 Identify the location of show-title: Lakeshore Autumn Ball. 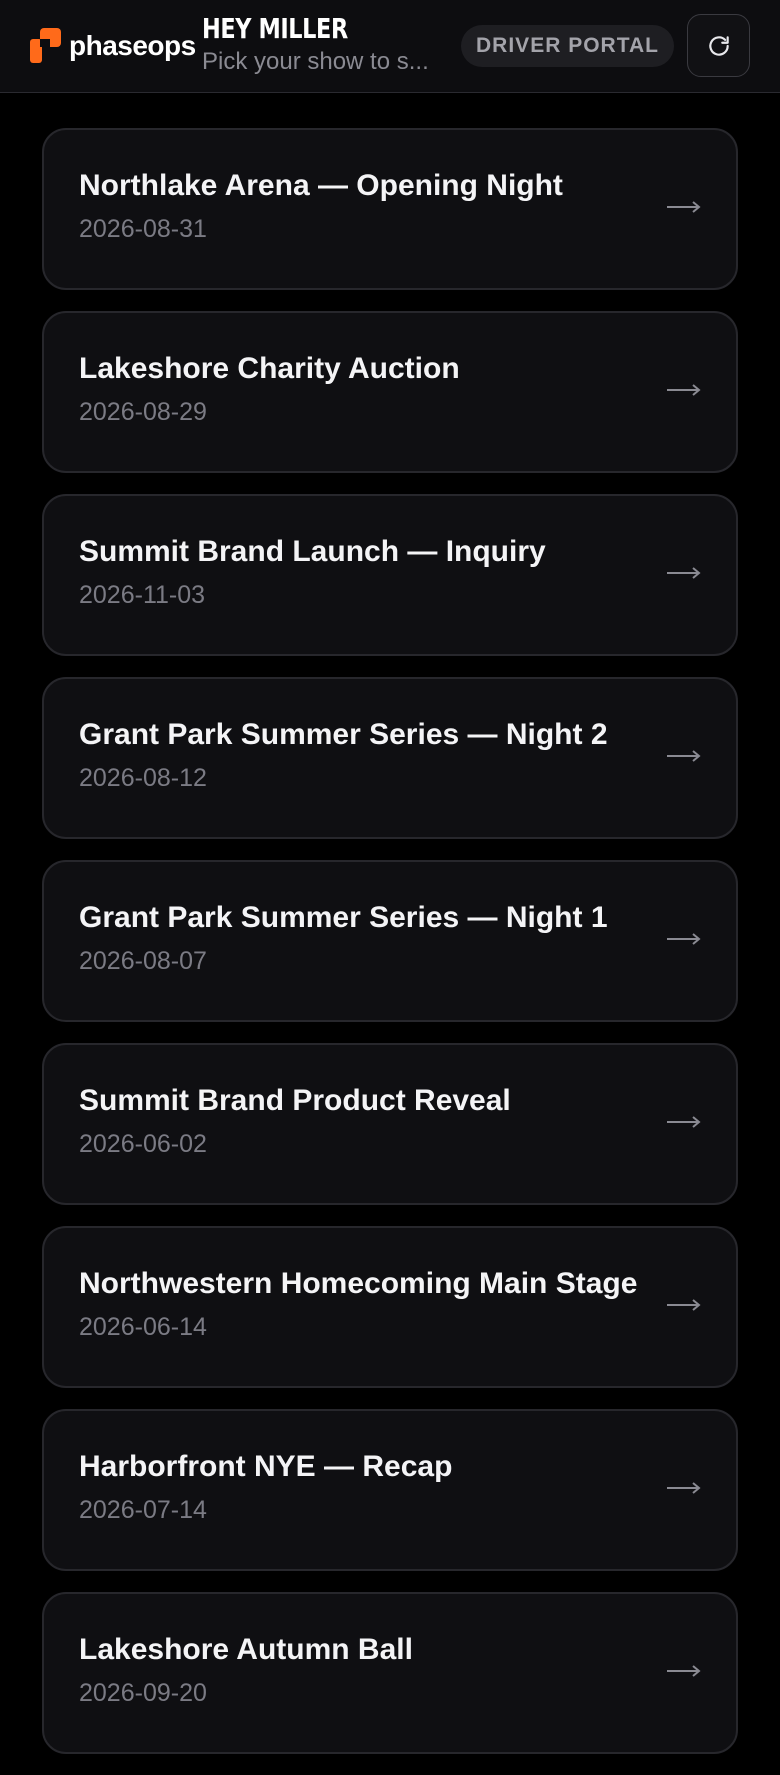
(246, 1649).